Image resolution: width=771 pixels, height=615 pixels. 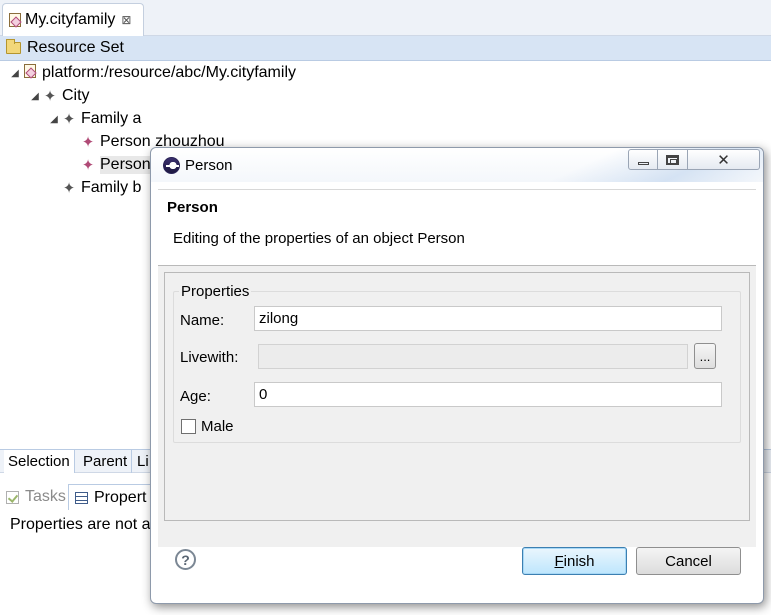 I want to click on maximize-button, so click(x=673, y=159).